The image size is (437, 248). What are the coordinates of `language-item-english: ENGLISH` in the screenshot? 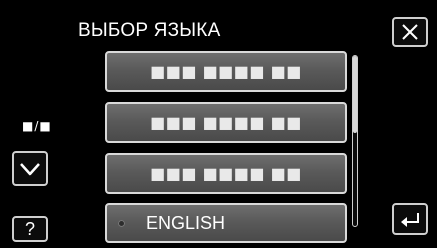 It's located at (226, 223).